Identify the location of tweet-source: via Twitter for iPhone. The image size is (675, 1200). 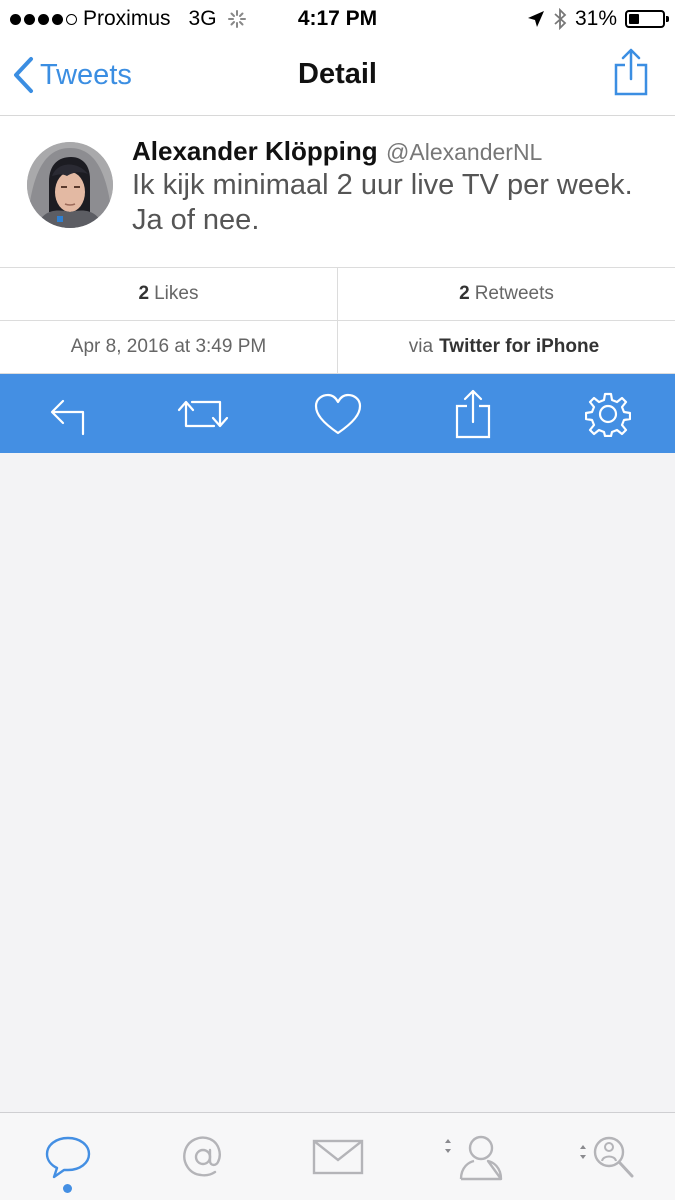
(506, 347).